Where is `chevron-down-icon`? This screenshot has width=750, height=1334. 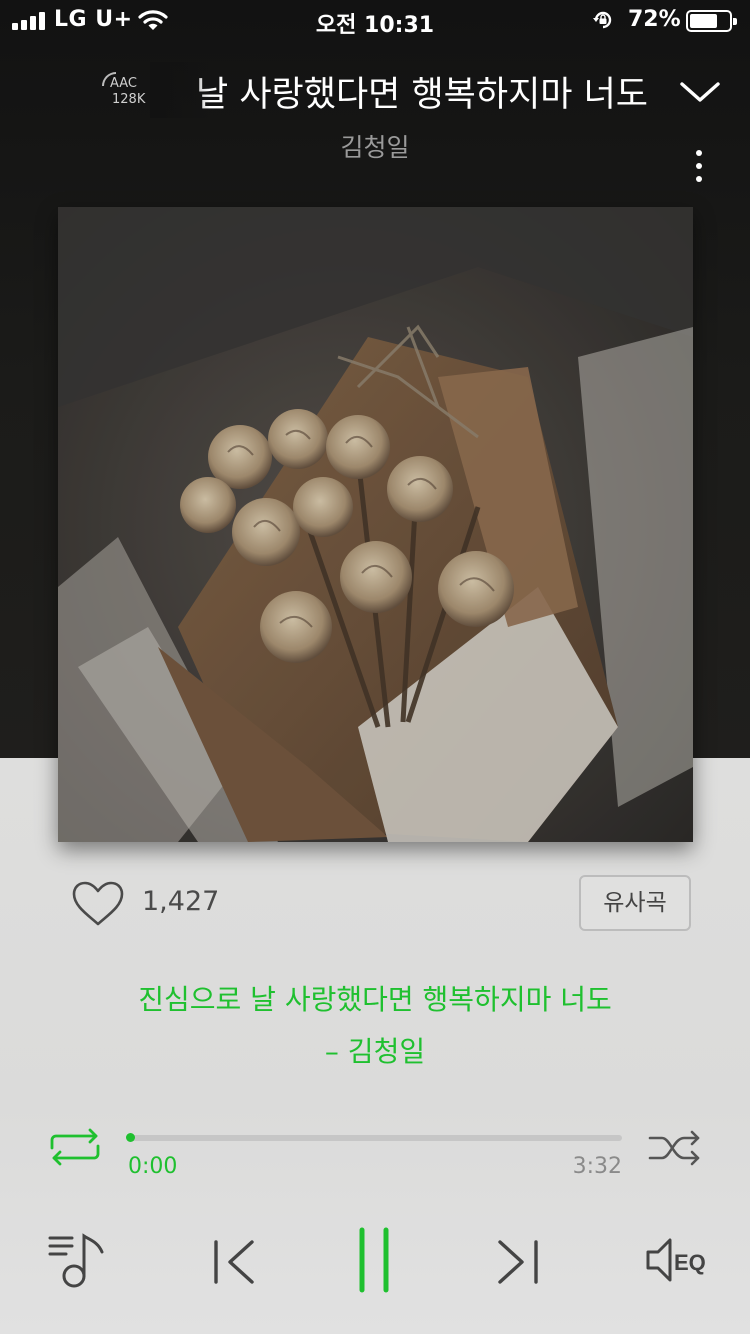
chevron-down-icon is located at coordinates (700, 91).